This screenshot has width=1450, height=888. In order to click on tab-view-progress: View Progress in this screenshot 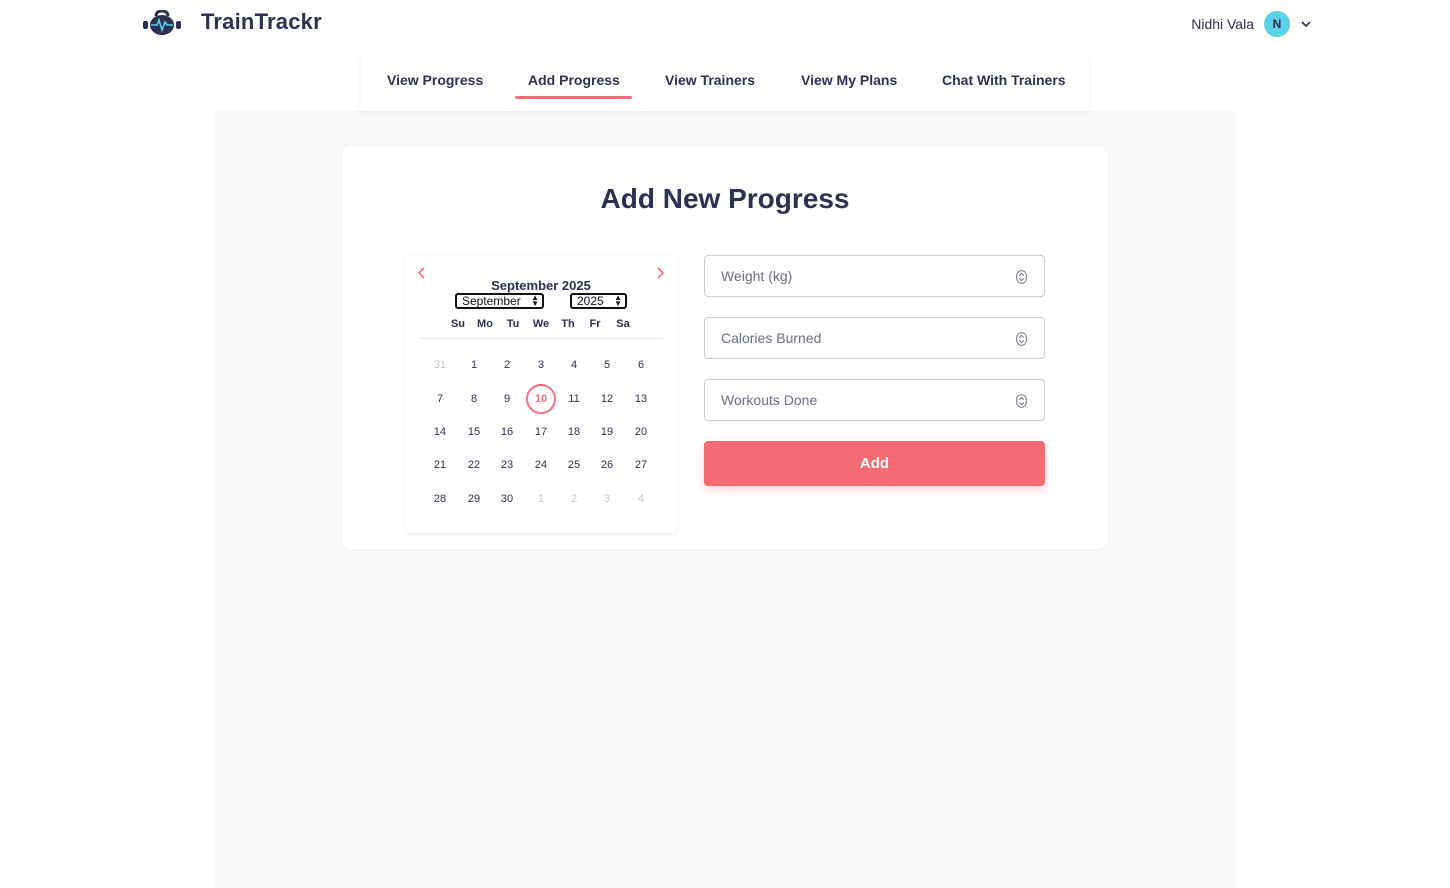, I will do `click(435, 80)`.